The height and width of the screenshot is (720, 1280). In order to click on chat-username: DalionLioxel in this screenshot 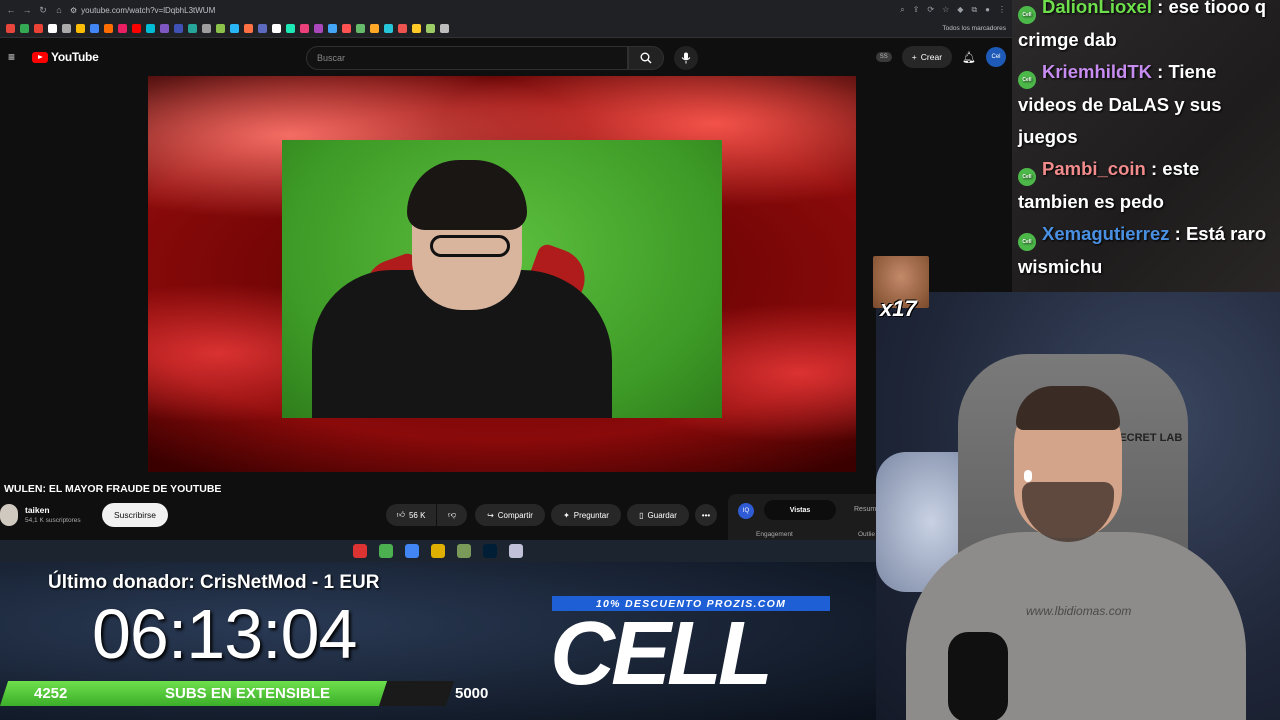, I will do `click(1097, 8)`.